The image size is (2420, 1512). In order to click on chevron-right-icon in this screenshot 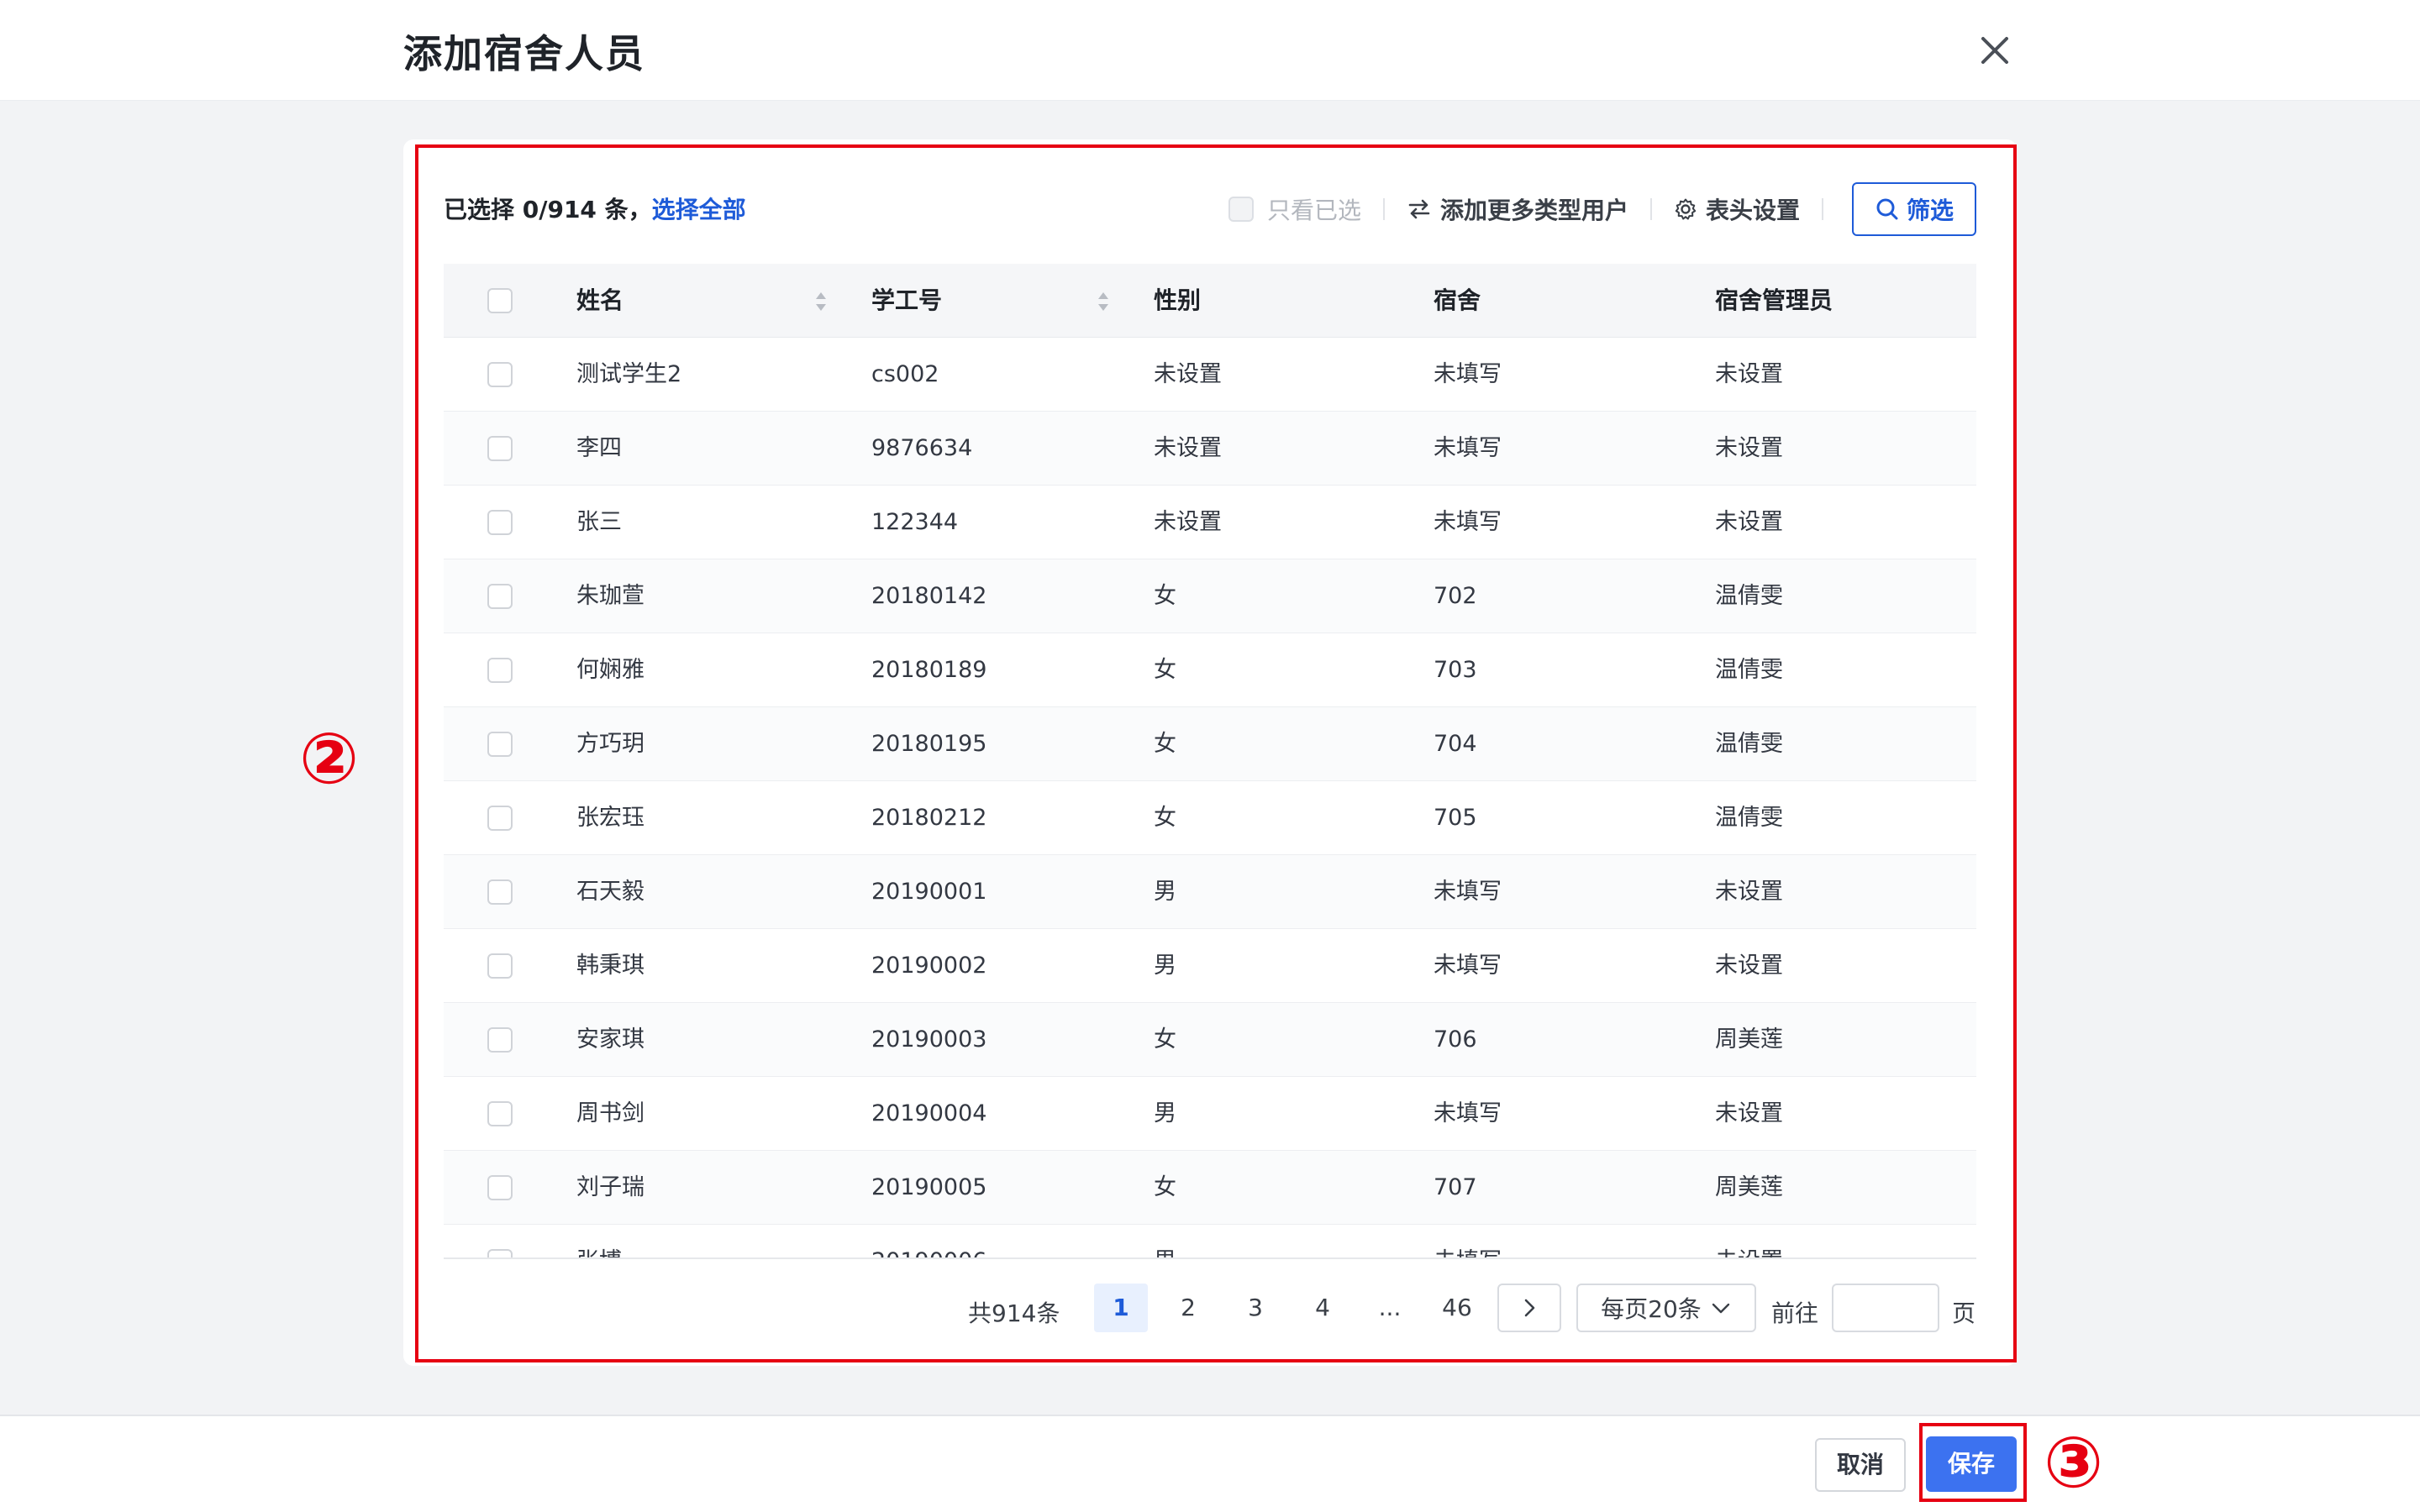, I will do `click(1529, 1308)`.